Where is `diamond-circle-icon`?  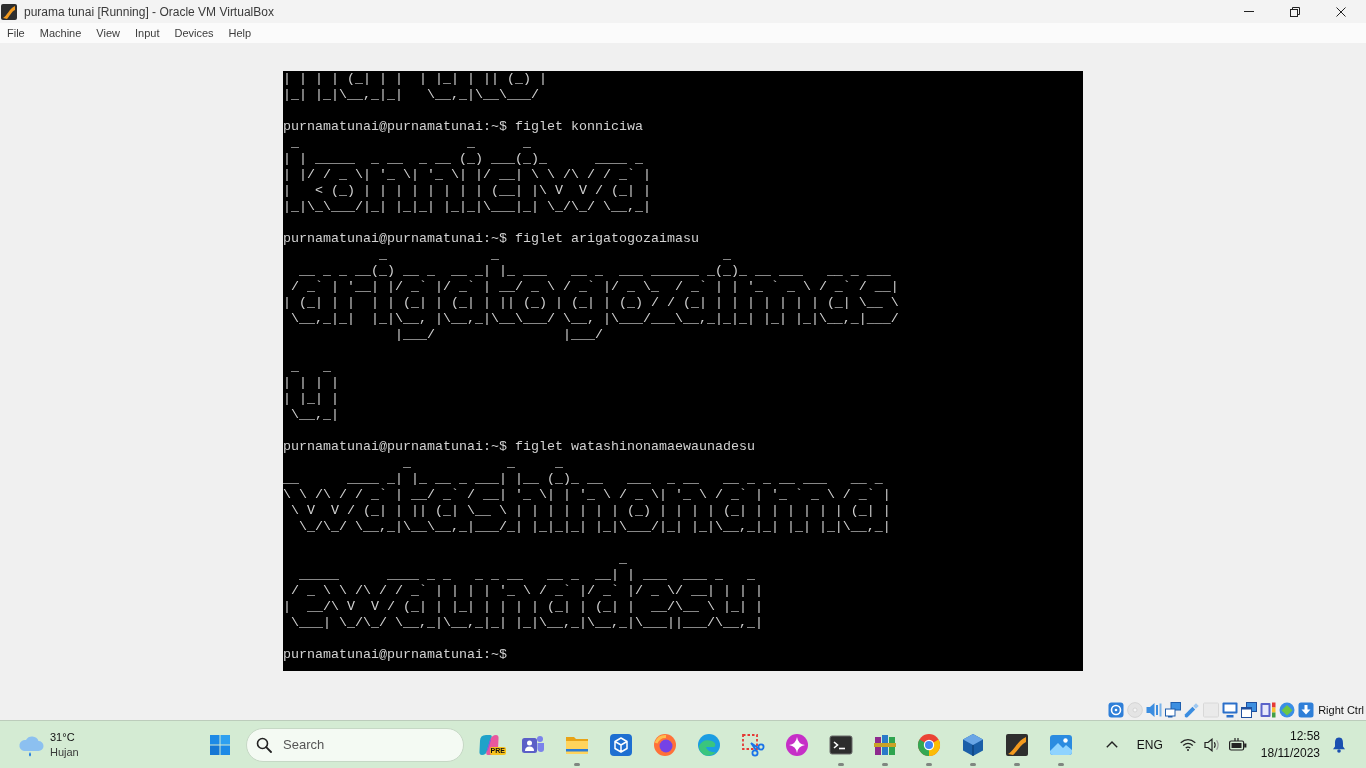 diamond-circle-icon is located at coordinates (1287, 709).